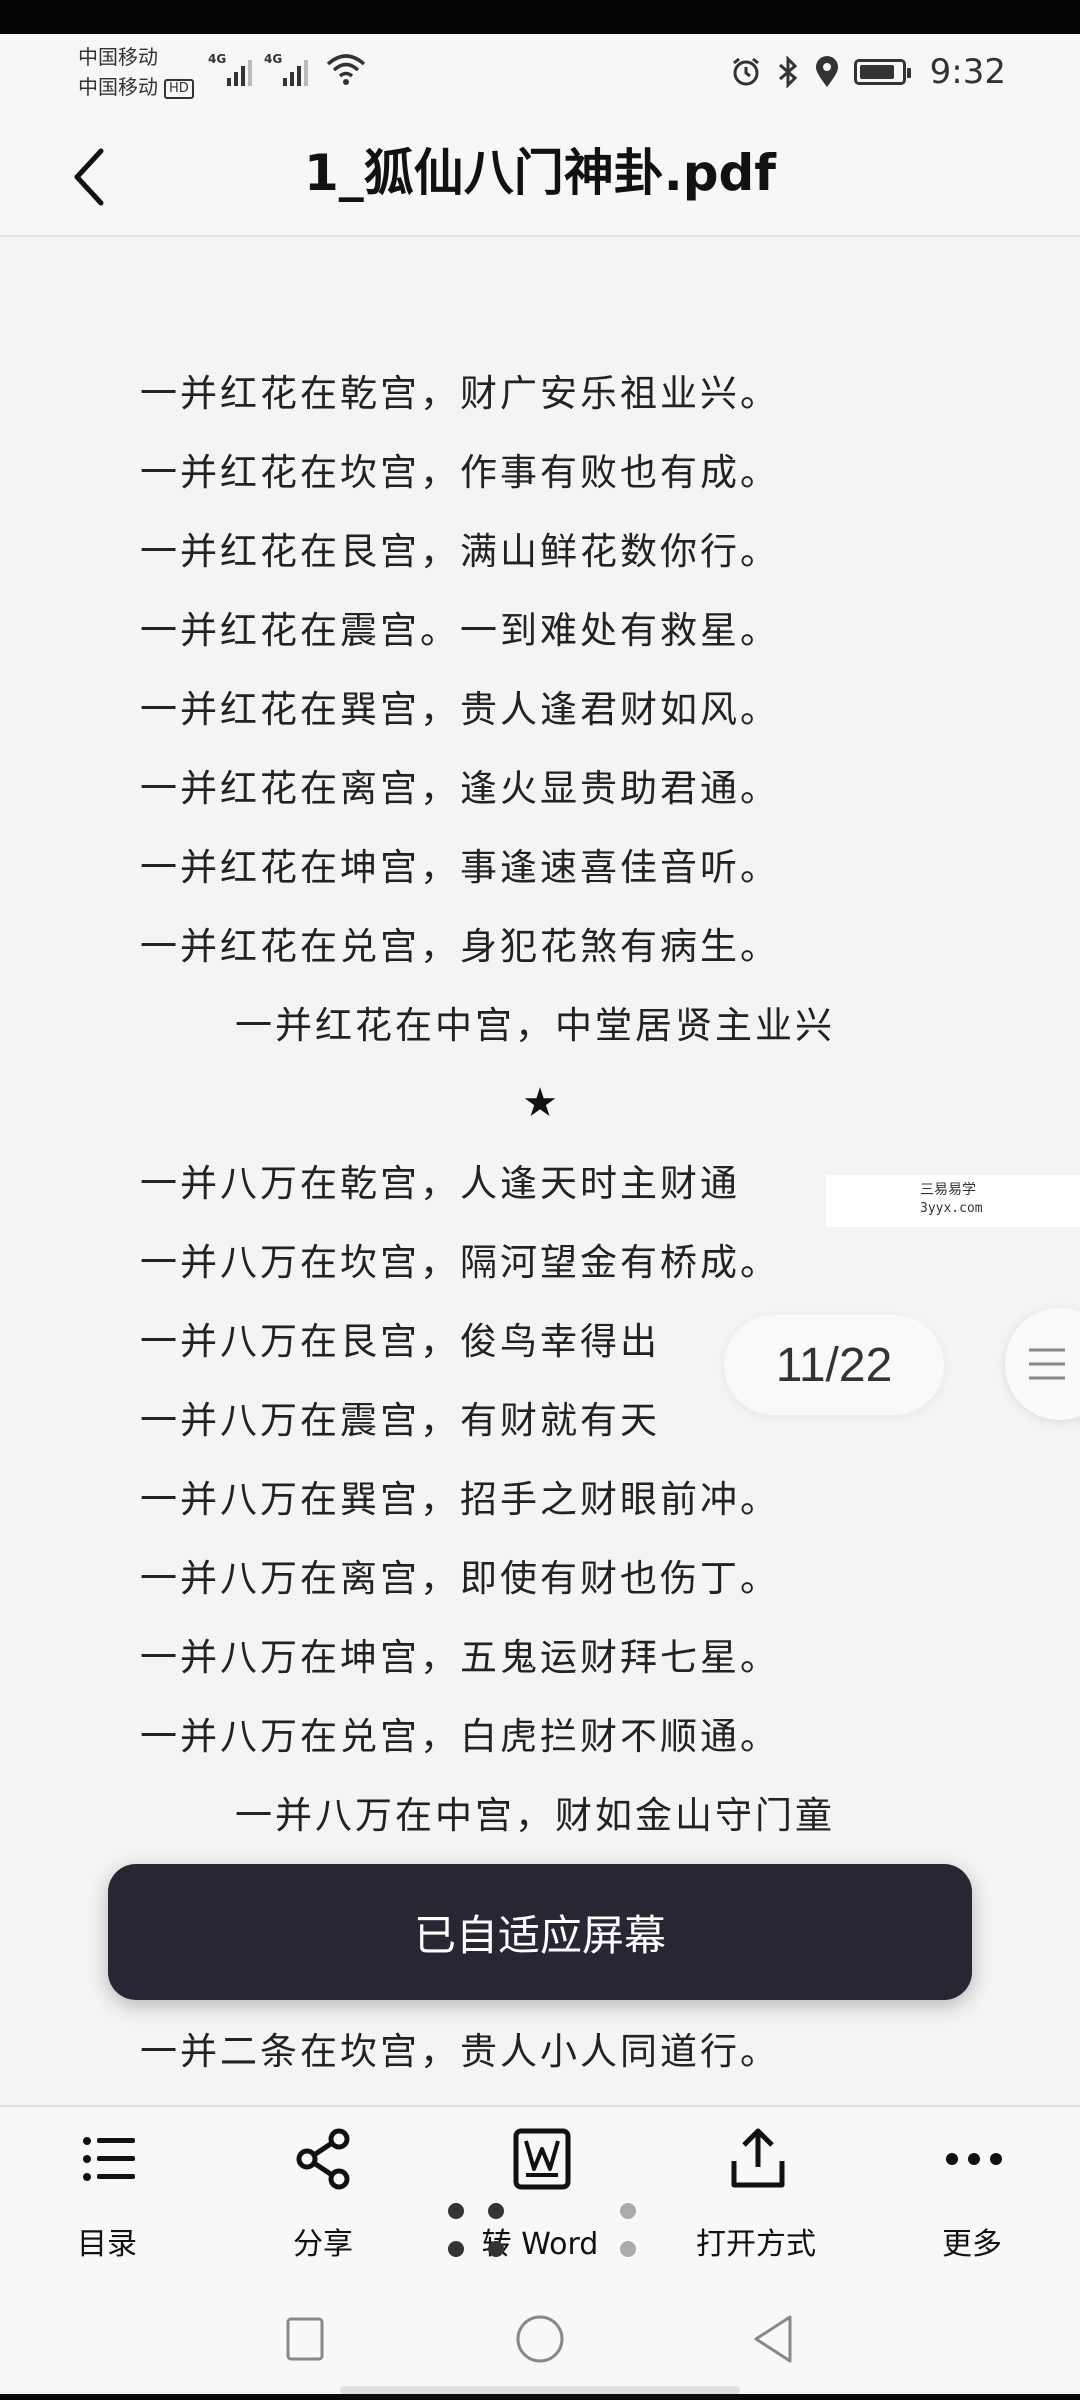 This screenshot has width=1080, height=2400. I want to click on more-icon, so click(974, 2159).